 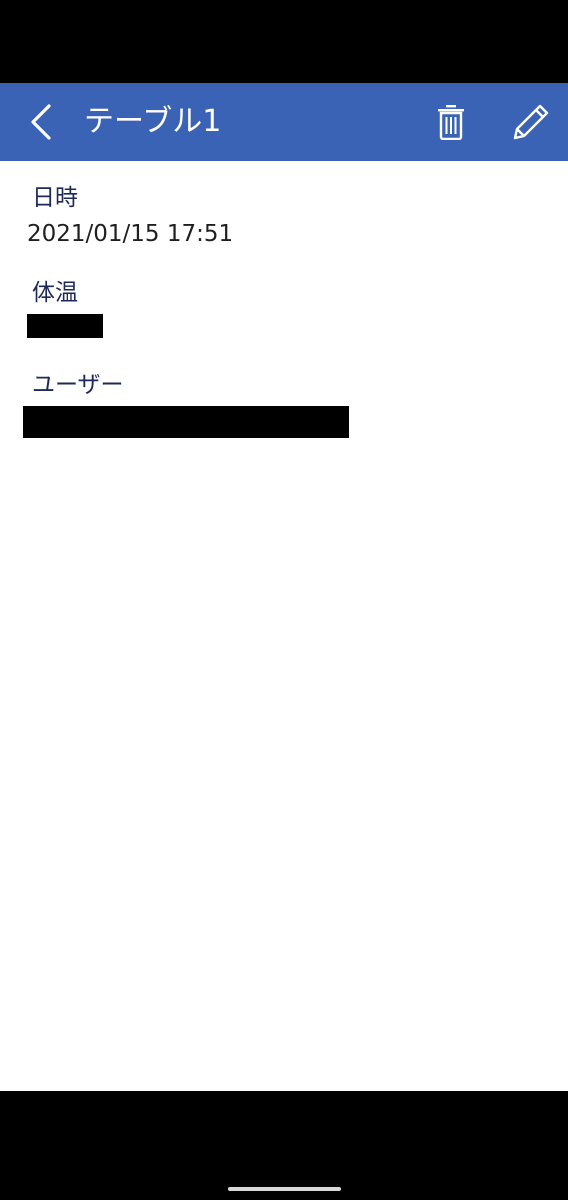 What do you see at coordinates (284, 122) in the screenshot?
I see `app-header: テーブル1` at bounding box center [284, 122].